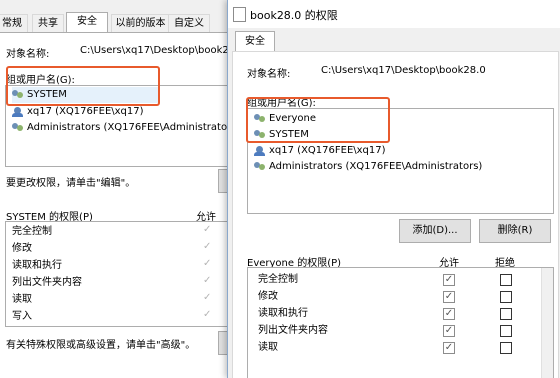 Image resolution: width=560 pixels, height=378 pixels. What do you see at coordinates (117, 274) in the screenshot?
I see `permission-list: 完全控制 ✓ 修改 ✓ 读取和执行 ✓ 列出文件夹内容 ✓ 读取 ✓ 写入 ✓` at bounding box center [117, 274].